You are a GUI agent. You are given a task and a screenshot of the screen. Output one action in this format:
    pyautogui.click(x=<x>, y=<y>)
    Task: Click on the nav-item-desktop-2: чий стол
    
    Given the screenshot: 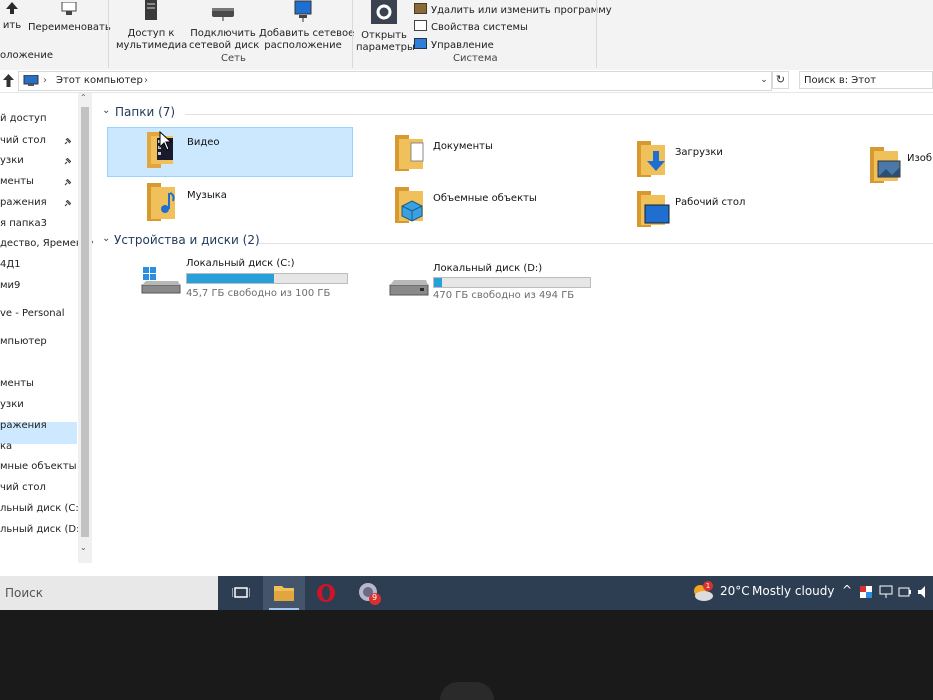 What is the action you would take?
    pyautogui.click(x=23, y=487)
    